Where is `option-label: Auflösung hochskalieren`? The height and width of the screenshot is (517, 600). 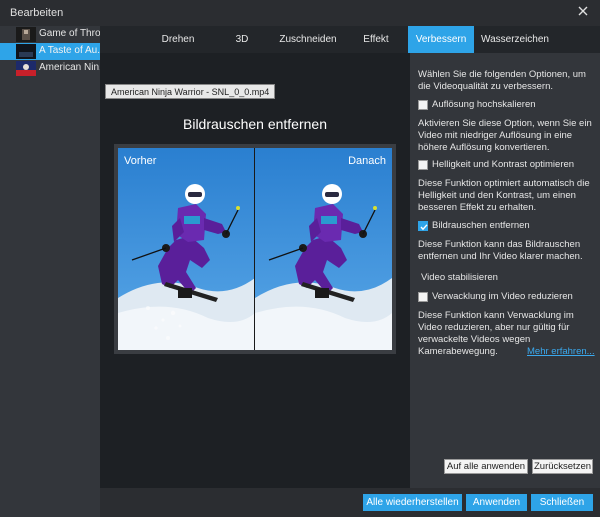
option-label: Auflösung hochskalieren is located at coordinates (484, 104).